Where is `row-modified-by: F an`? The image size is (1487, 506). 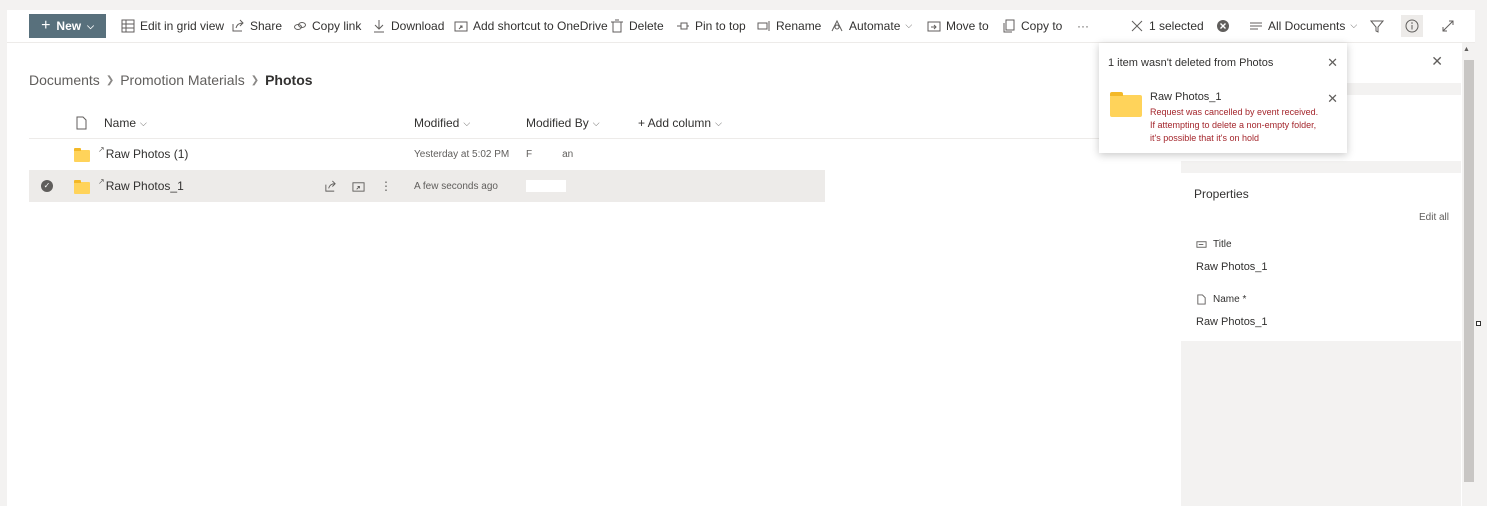
row-modified-by: F an is located at coordinates (549, 154).